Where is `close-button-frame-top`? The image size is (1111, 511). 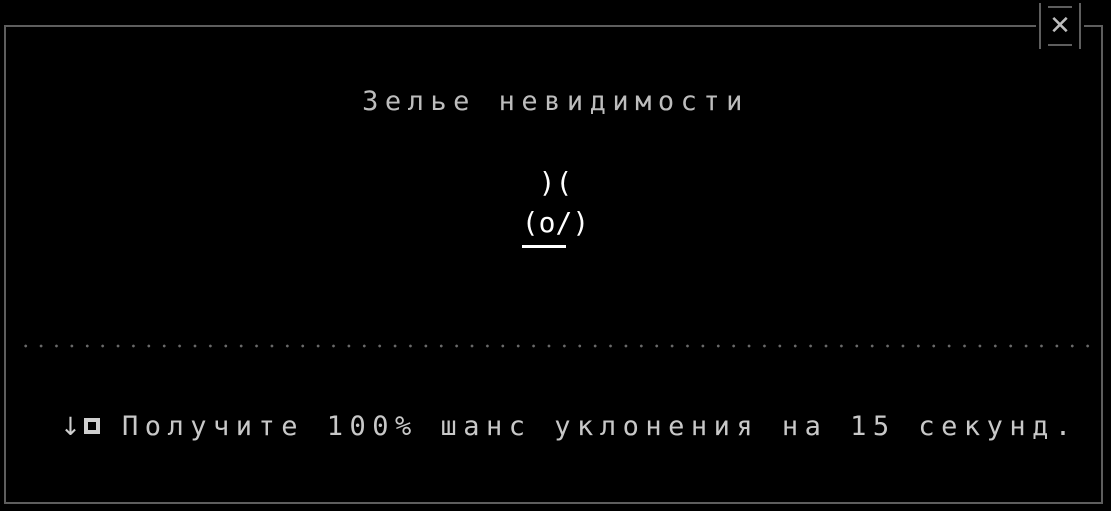 close-button-frame-top is located at coordinates (1060, 7).